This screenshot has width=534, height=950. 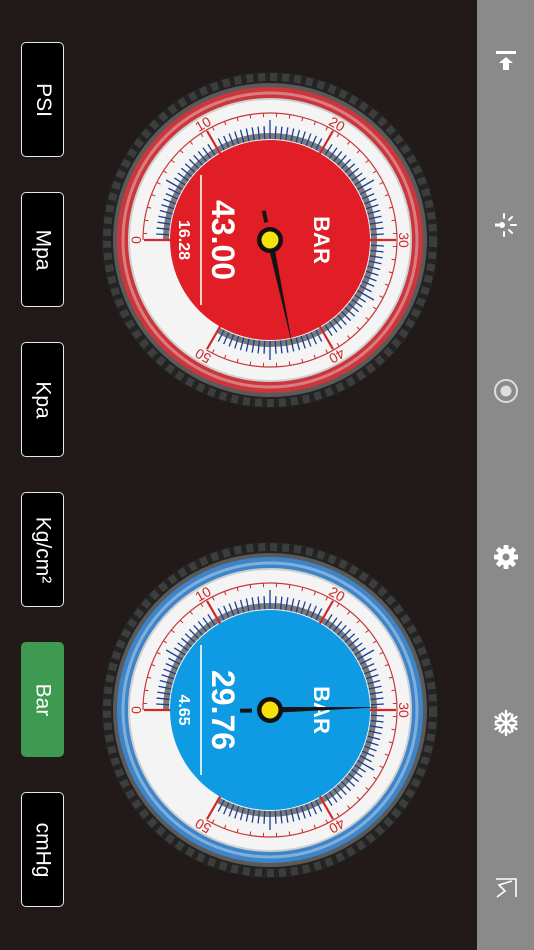 I want to click on chart-icon, so click(x=505, y=888).